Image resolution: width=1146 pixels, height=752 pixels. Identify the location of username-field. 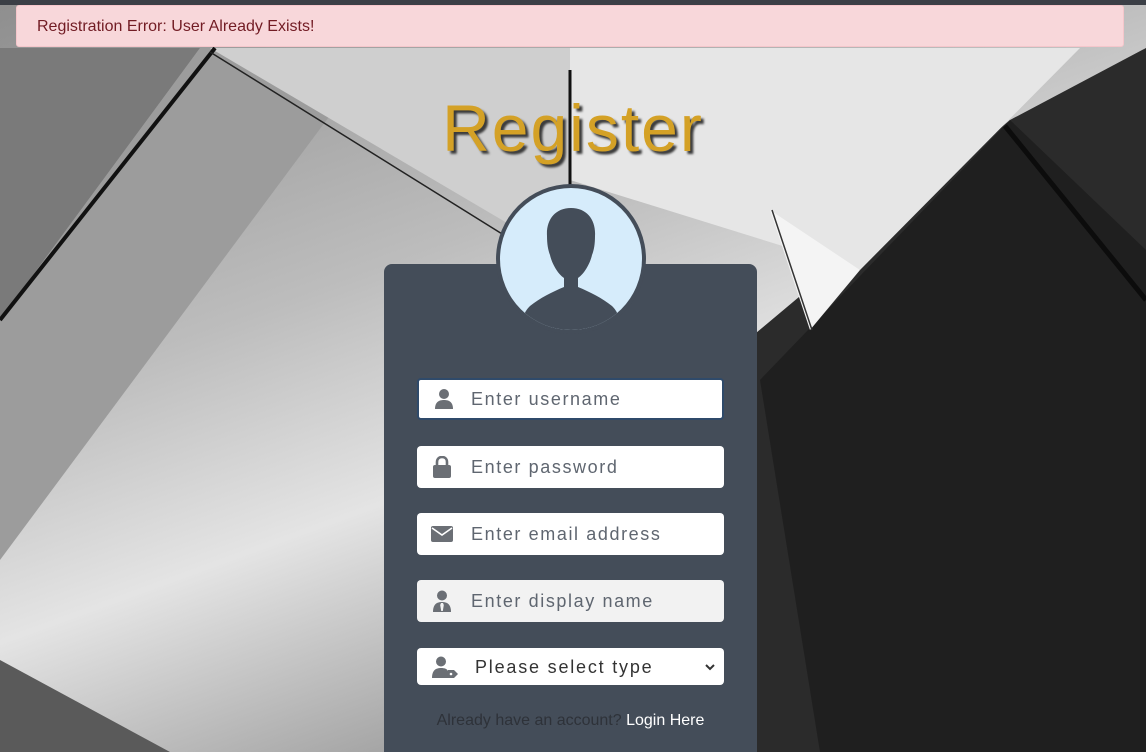
(570, 399).